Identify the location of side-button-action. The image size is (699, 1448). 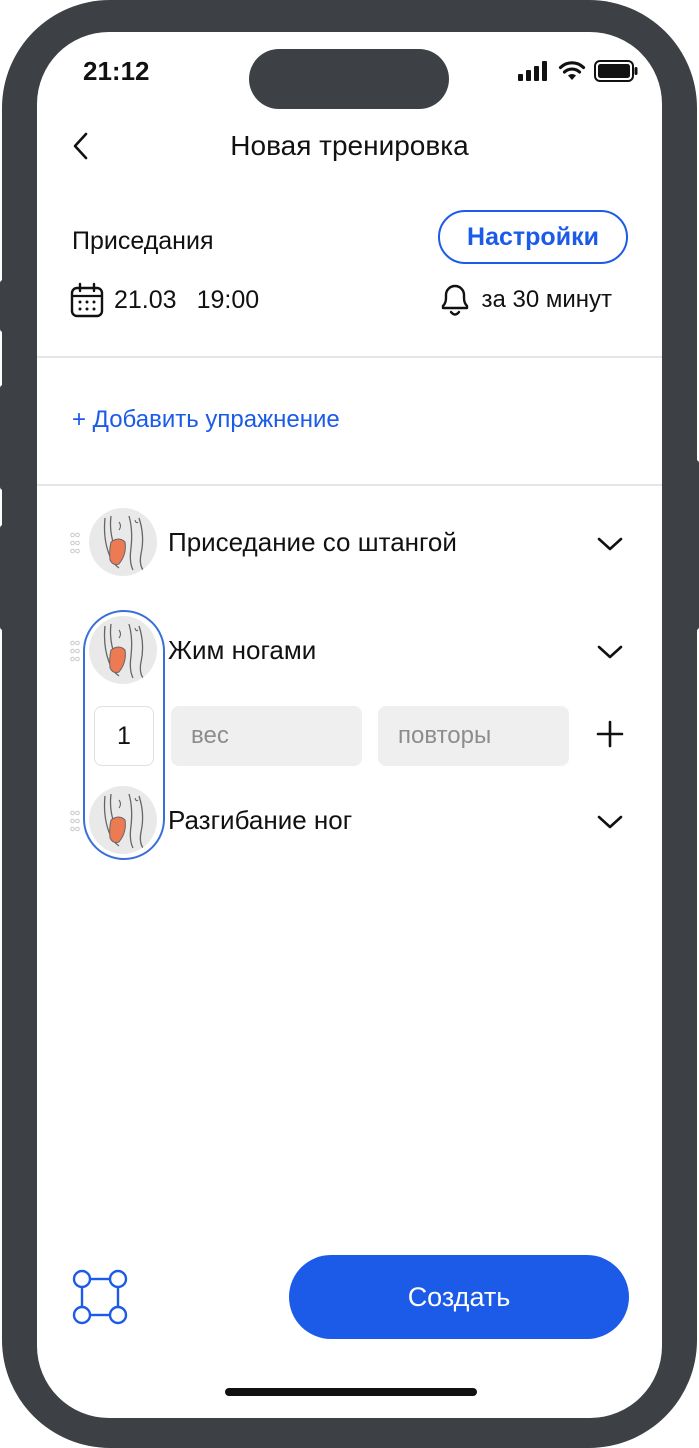
(5, 306).